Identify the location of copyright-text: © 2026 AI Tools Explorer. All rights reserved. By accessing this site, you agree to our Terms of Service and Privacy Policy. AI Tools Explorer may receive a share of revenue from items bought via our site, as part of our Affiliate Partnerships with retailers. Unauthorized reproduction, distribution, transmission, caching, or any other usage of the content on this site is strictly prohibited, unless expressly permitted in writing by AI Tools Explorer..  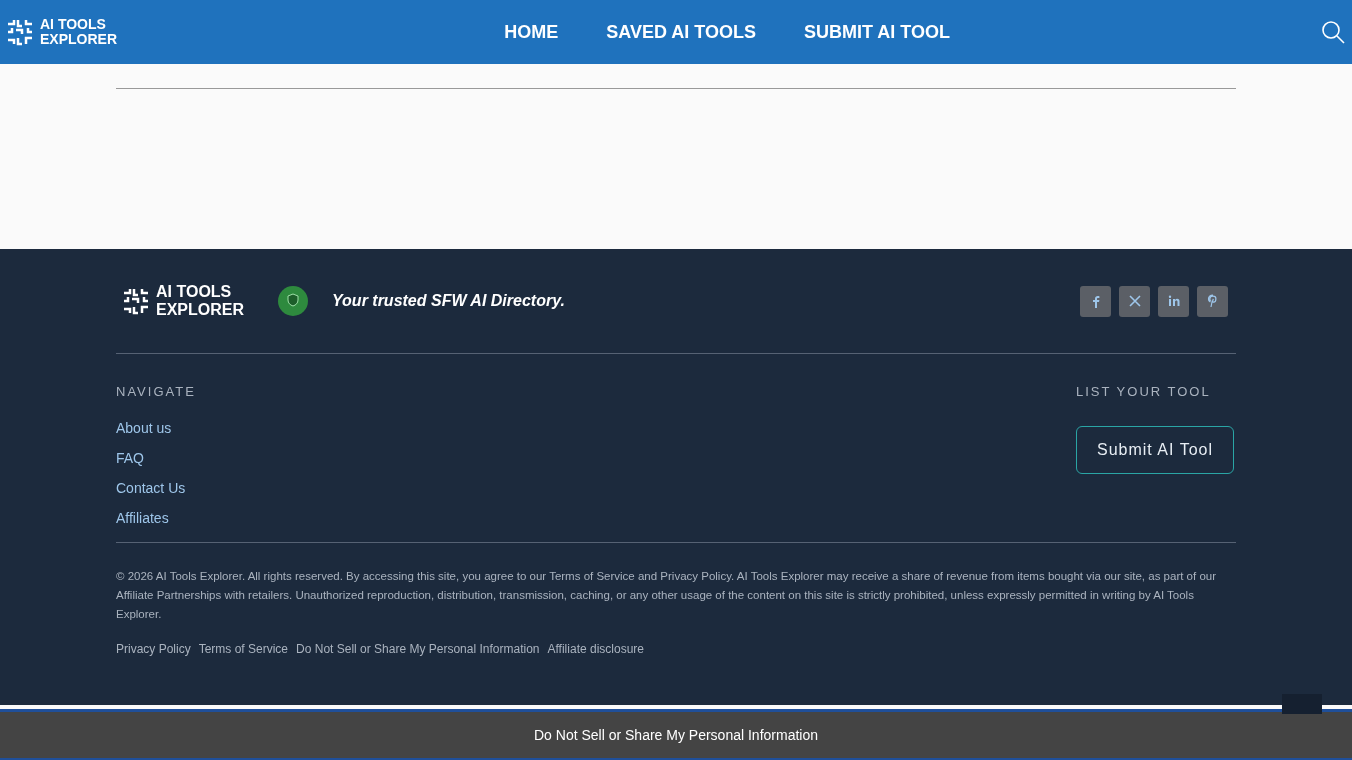
(666, 595).